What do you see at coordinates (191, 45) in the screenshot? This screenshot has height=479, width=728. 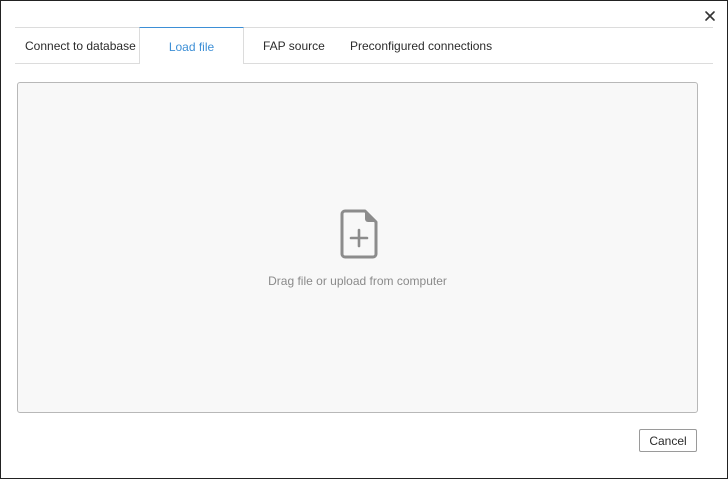 I see `tab-load-file: Load file` at bounding box center [191, 45].